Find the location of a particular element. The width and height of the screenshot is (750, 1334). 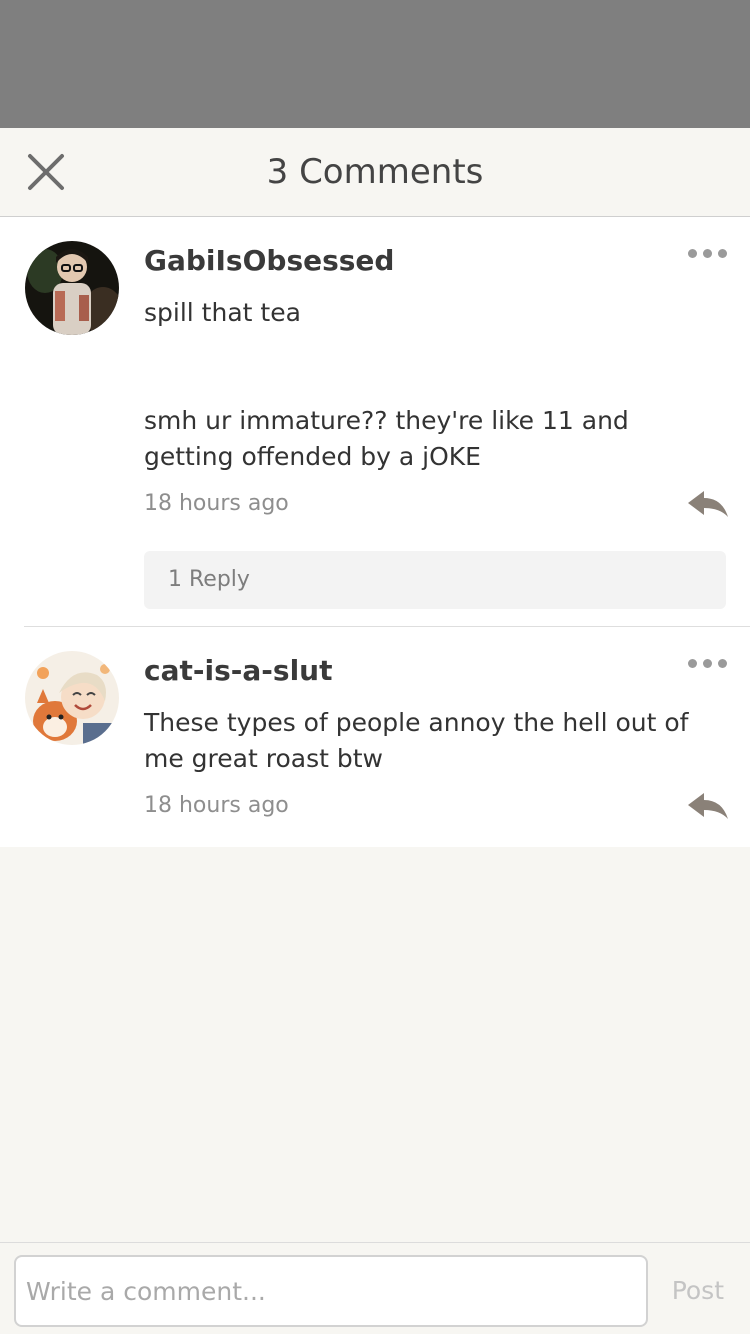

comment-composer: Post is located at coordinates (375, 1288).